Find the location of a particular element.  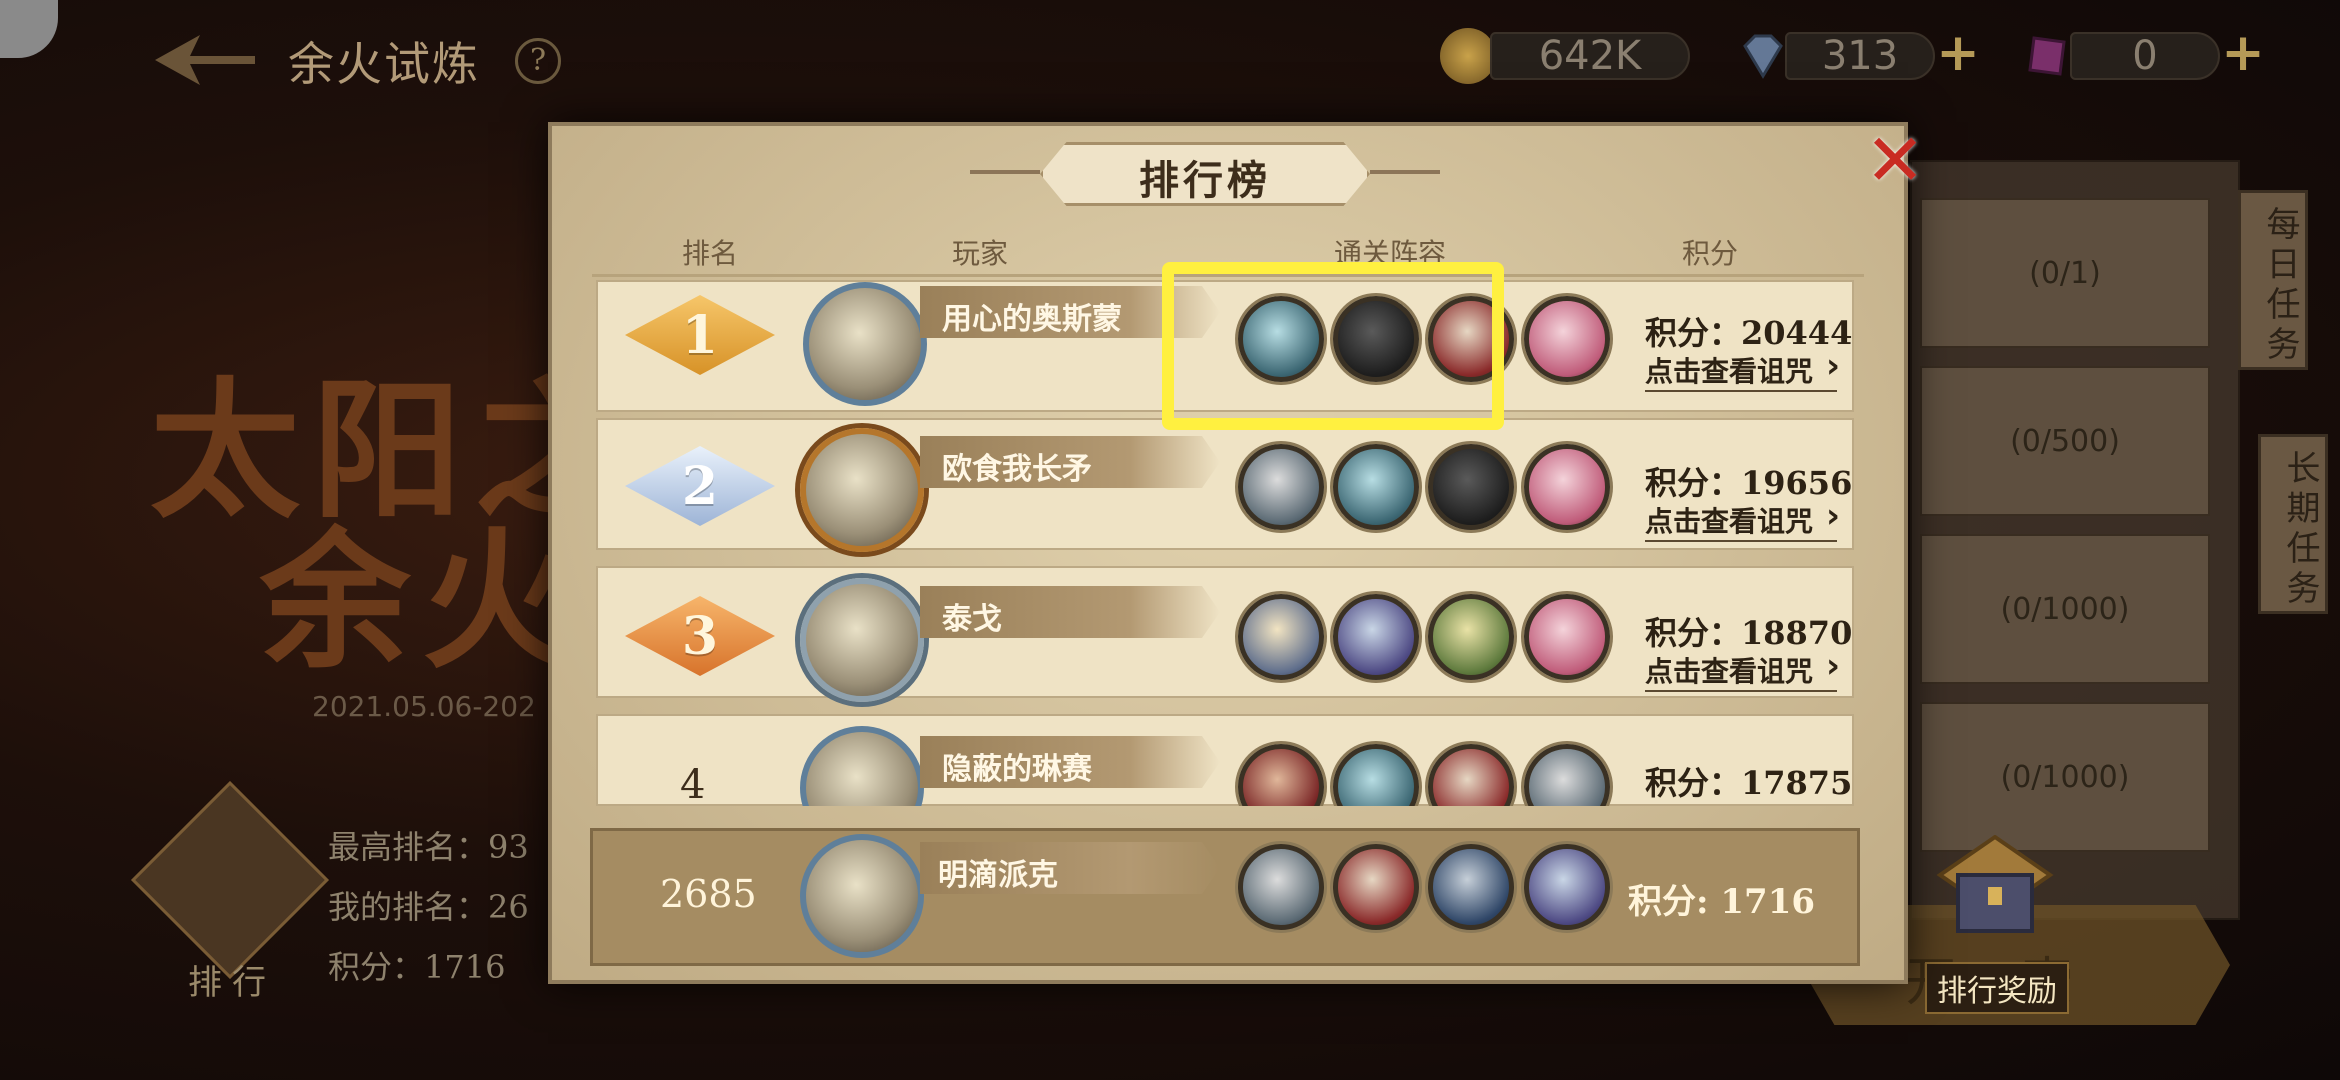

menu-corner-button is located at coordinates (29, 29).